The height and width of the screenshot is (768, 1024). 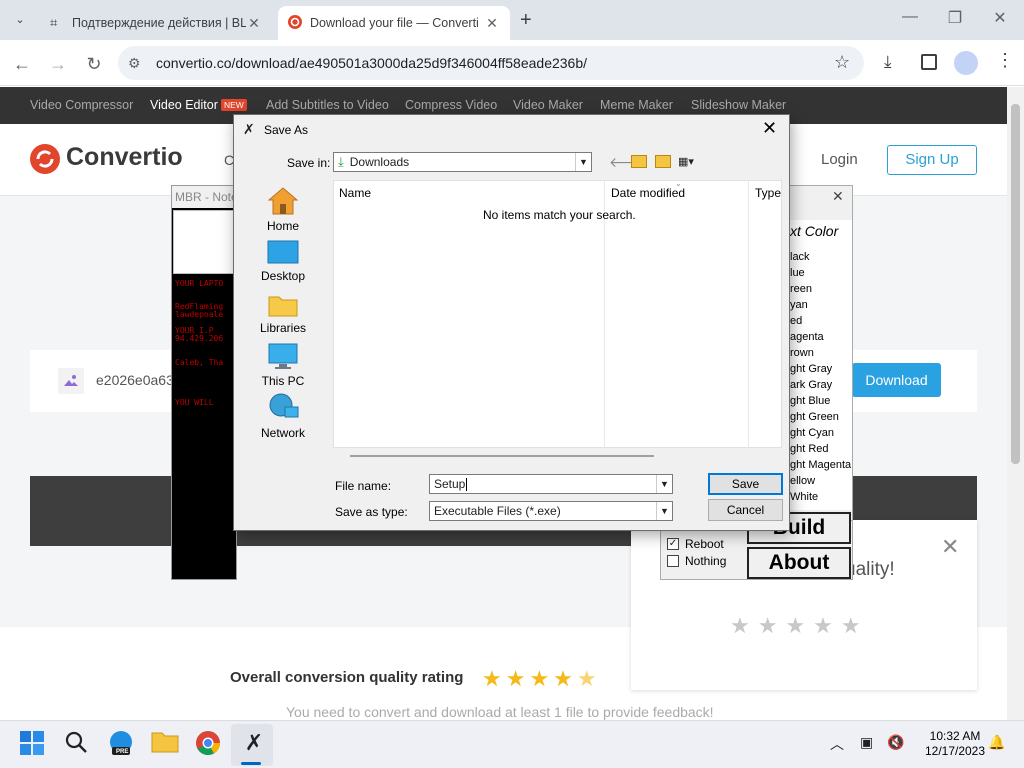 What do you see at coordinates (451, 105) in the screenshot?
I see `nav-compress-video: Compress Video` at bounding box center [451, 105].